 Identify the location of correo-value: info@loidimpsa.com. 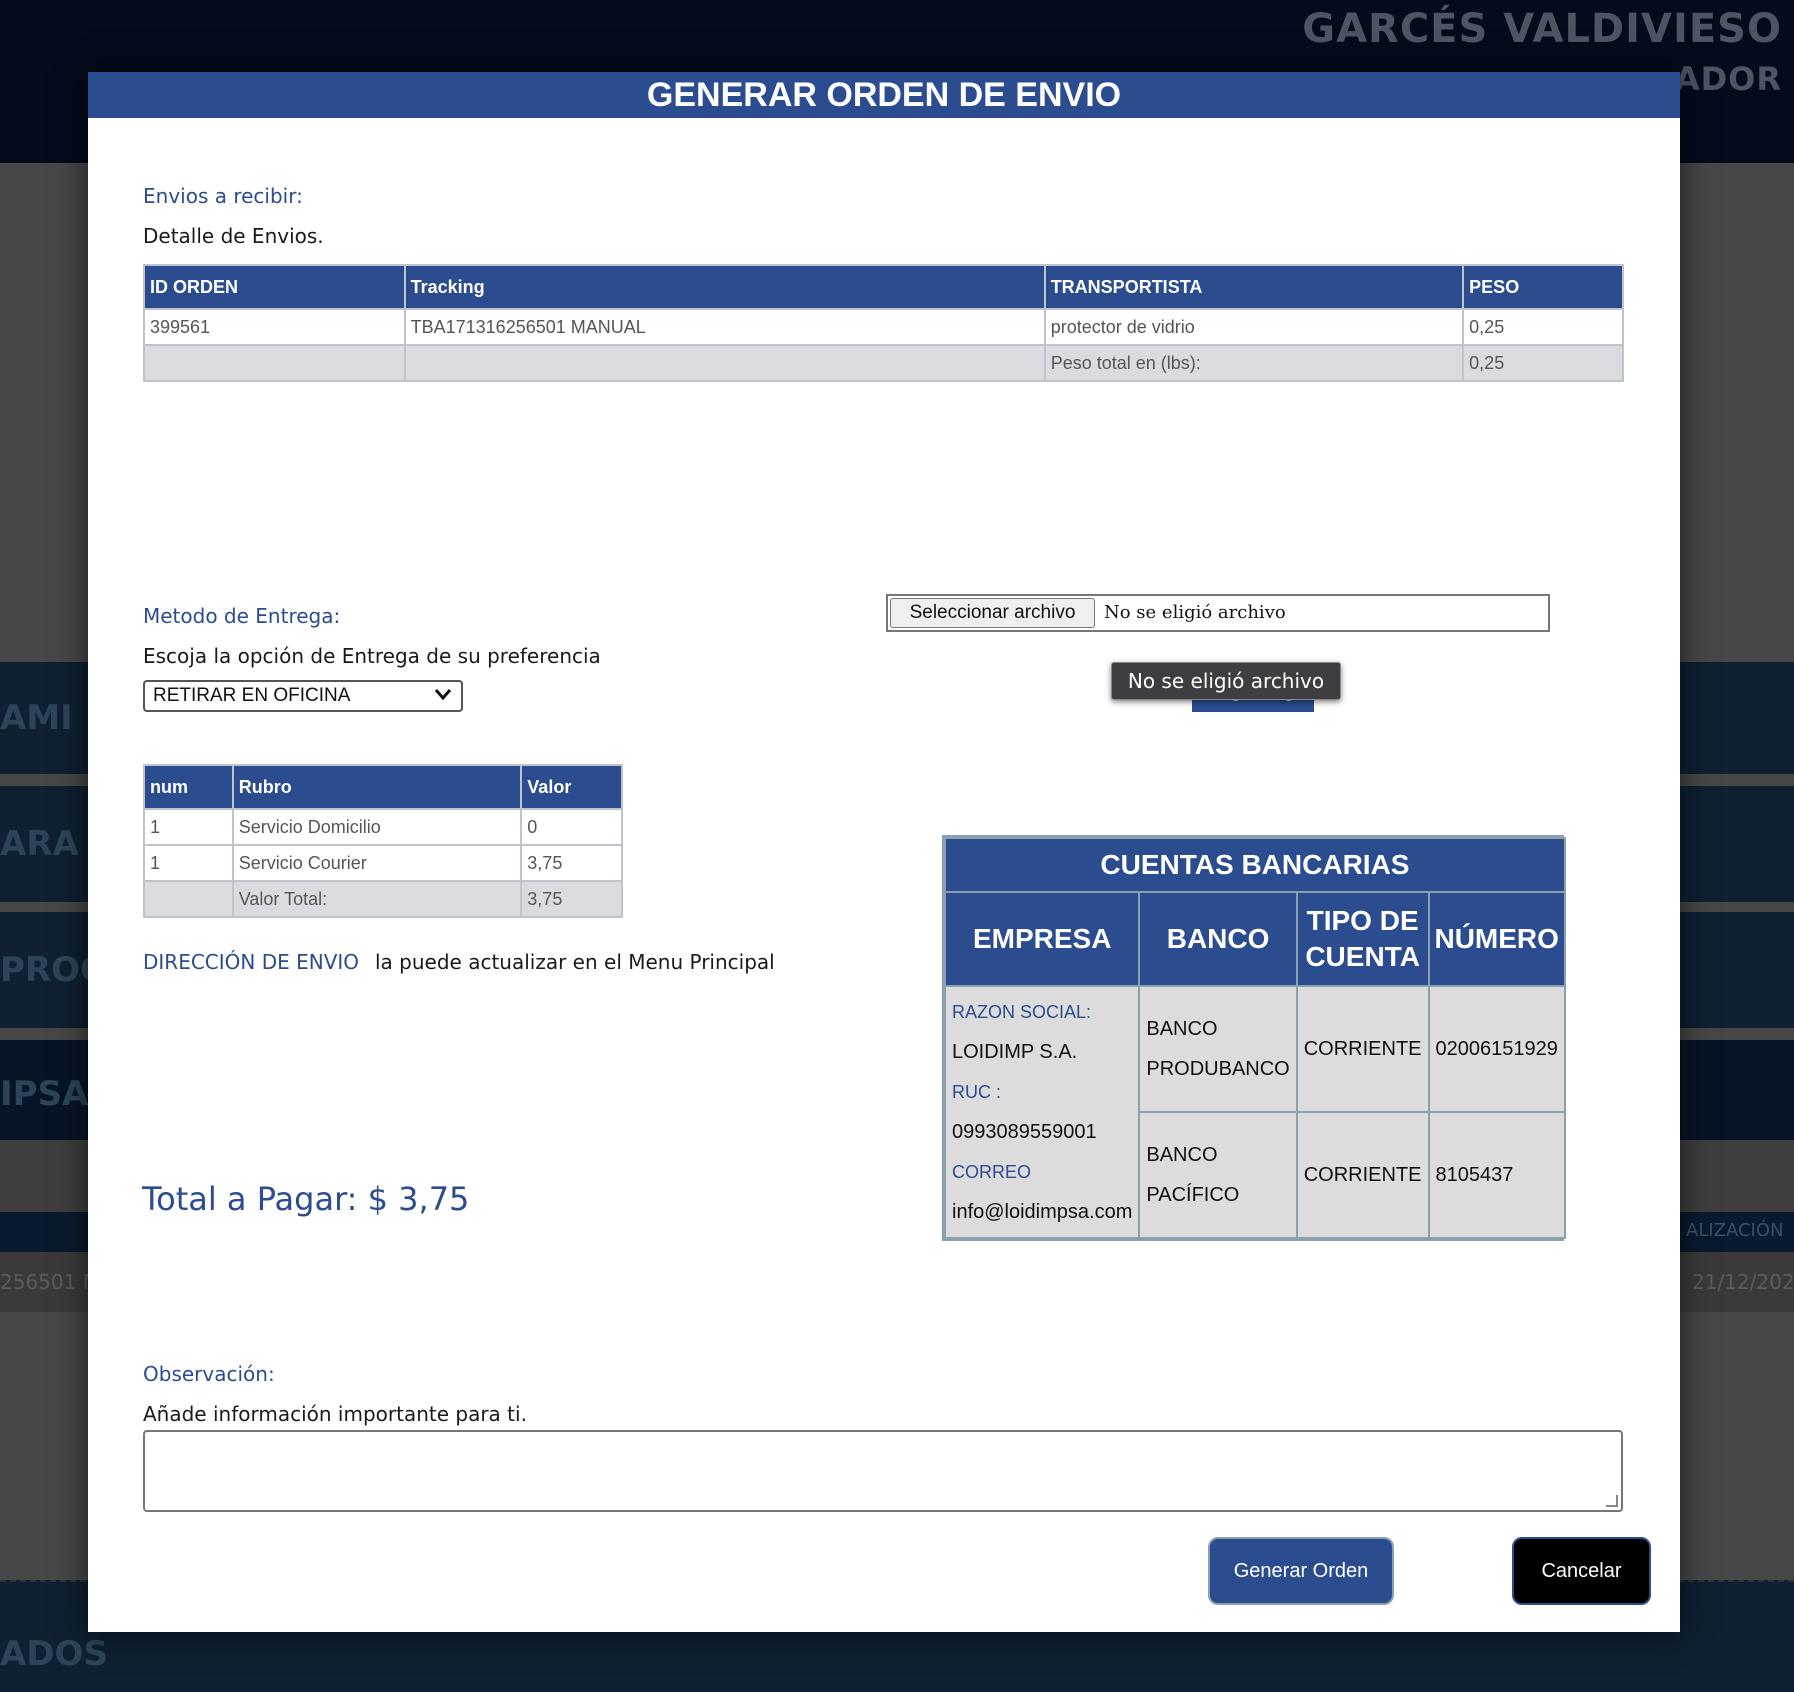
(1042, 1212).